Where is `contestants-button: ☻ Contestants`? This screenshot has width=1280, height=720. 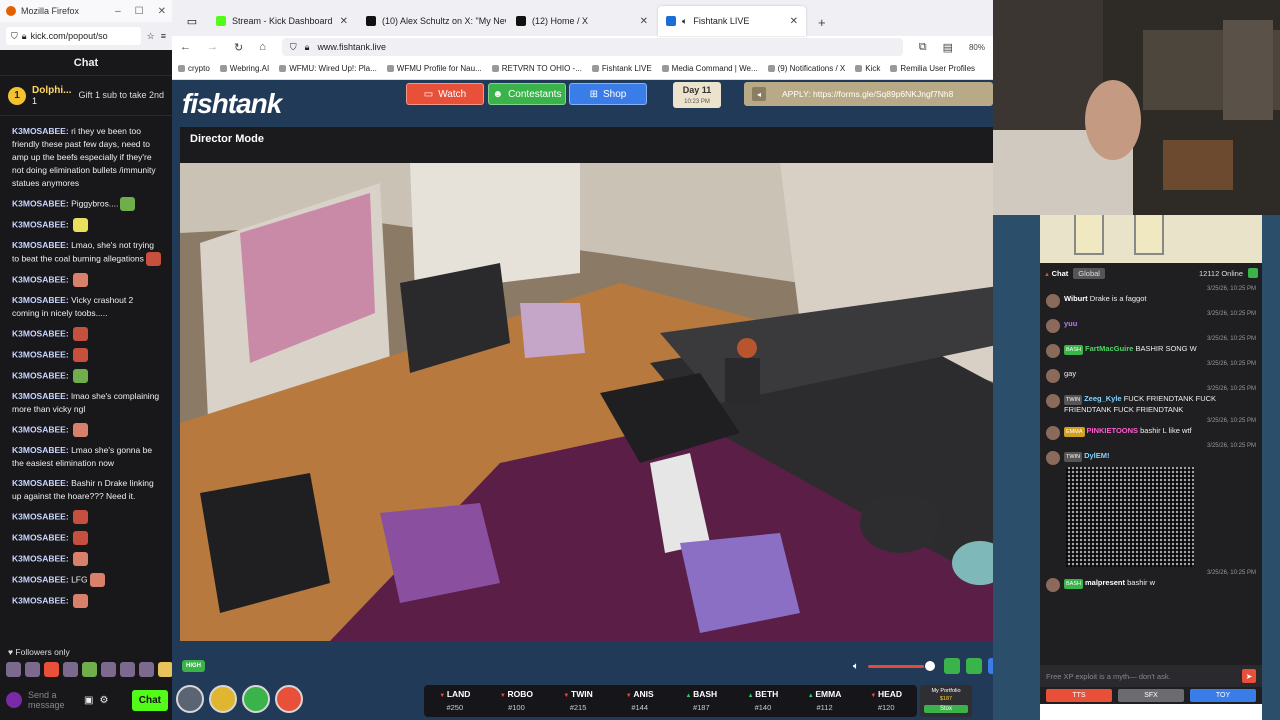 contestants-button: ☻ Contestants is located at coordinates (527, 94).